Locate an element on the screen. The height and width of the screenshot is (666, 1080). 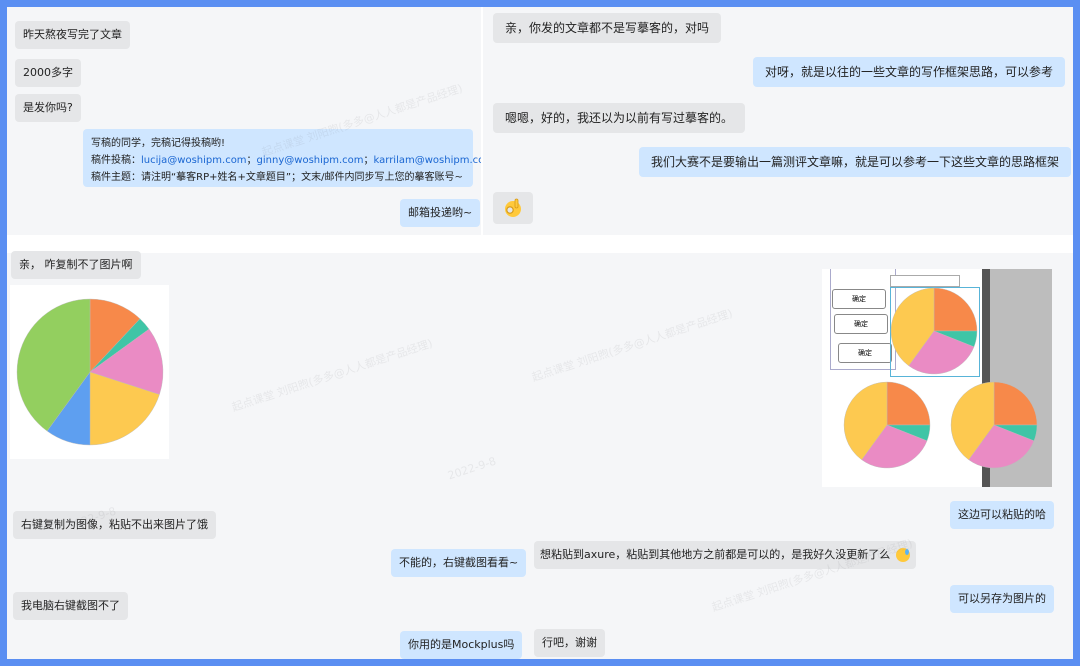
message-bubble: 你用的是Mockplus吗 is located at coordinates (461, 645).